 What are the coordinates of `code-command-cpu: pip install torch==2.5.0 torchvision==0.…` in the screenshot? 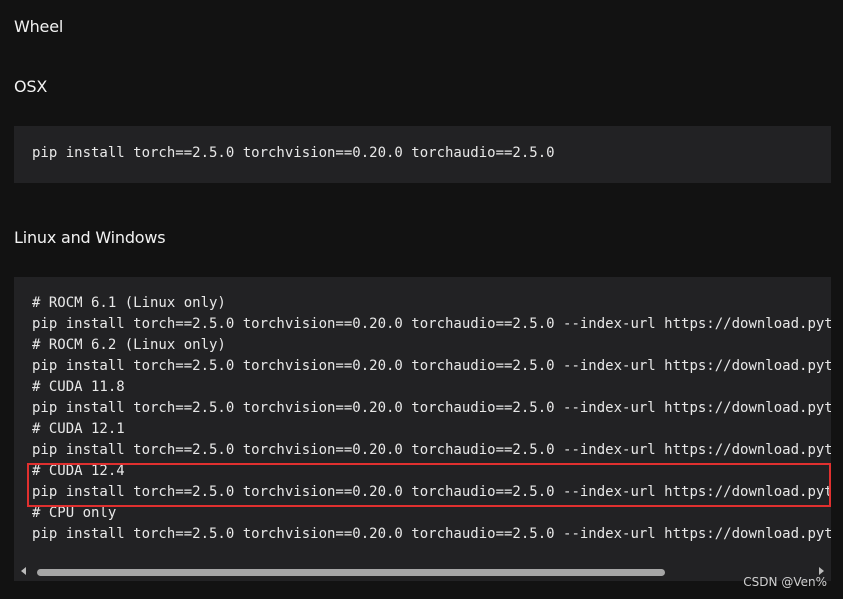 It's located at (431, 534).